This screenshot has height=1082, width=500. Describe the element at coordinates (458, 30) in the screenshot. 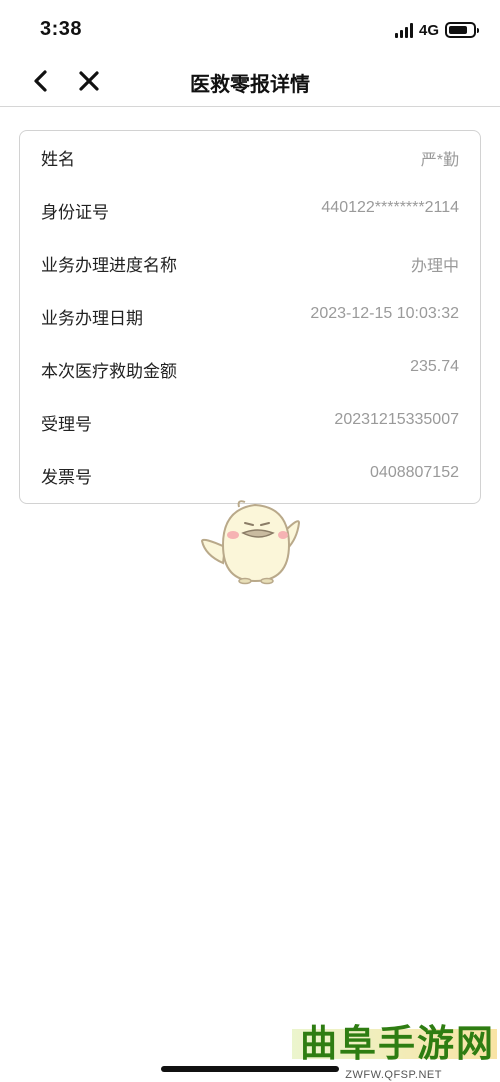

I see `battery-level` at that location.